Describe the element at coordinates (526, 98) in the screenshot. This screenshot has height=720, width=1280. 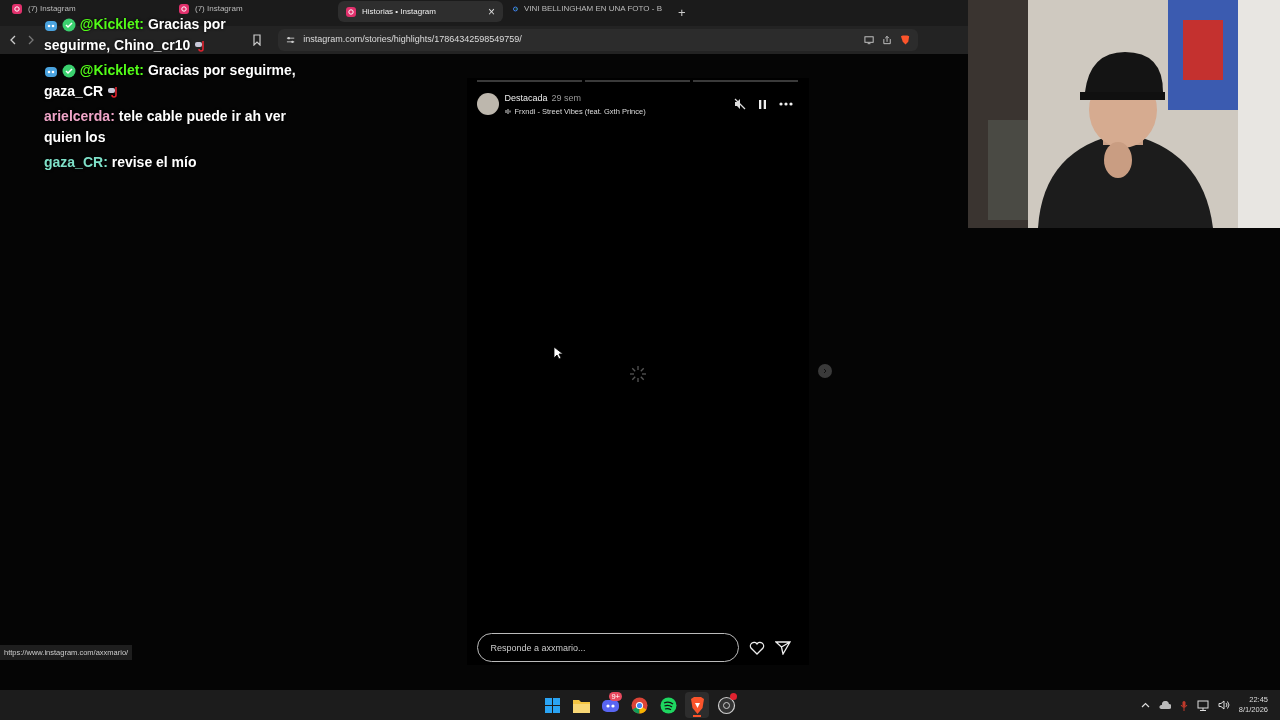
I see `author-name: Destacada` at that location.